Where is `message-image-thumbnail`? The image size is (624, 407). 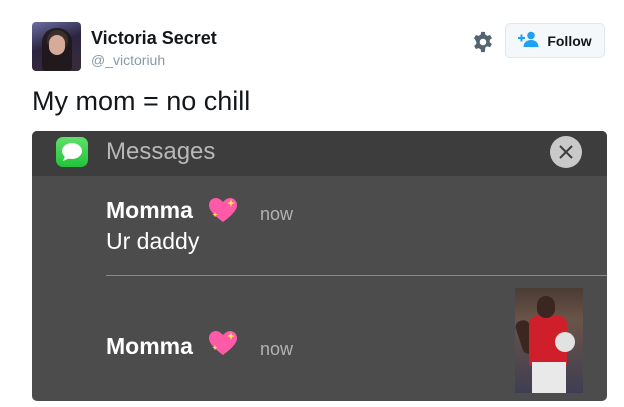
message-image-thumbnail is located at coordinates (549, 340).